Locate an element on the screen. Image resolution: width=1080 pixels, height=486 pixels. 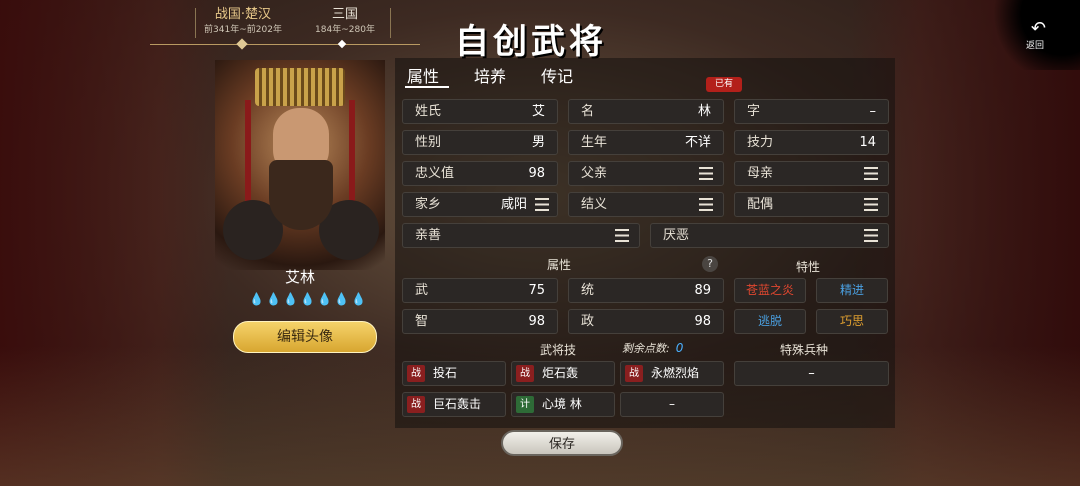
given-name-field: 名 林 is located at coordinates (646, 111).